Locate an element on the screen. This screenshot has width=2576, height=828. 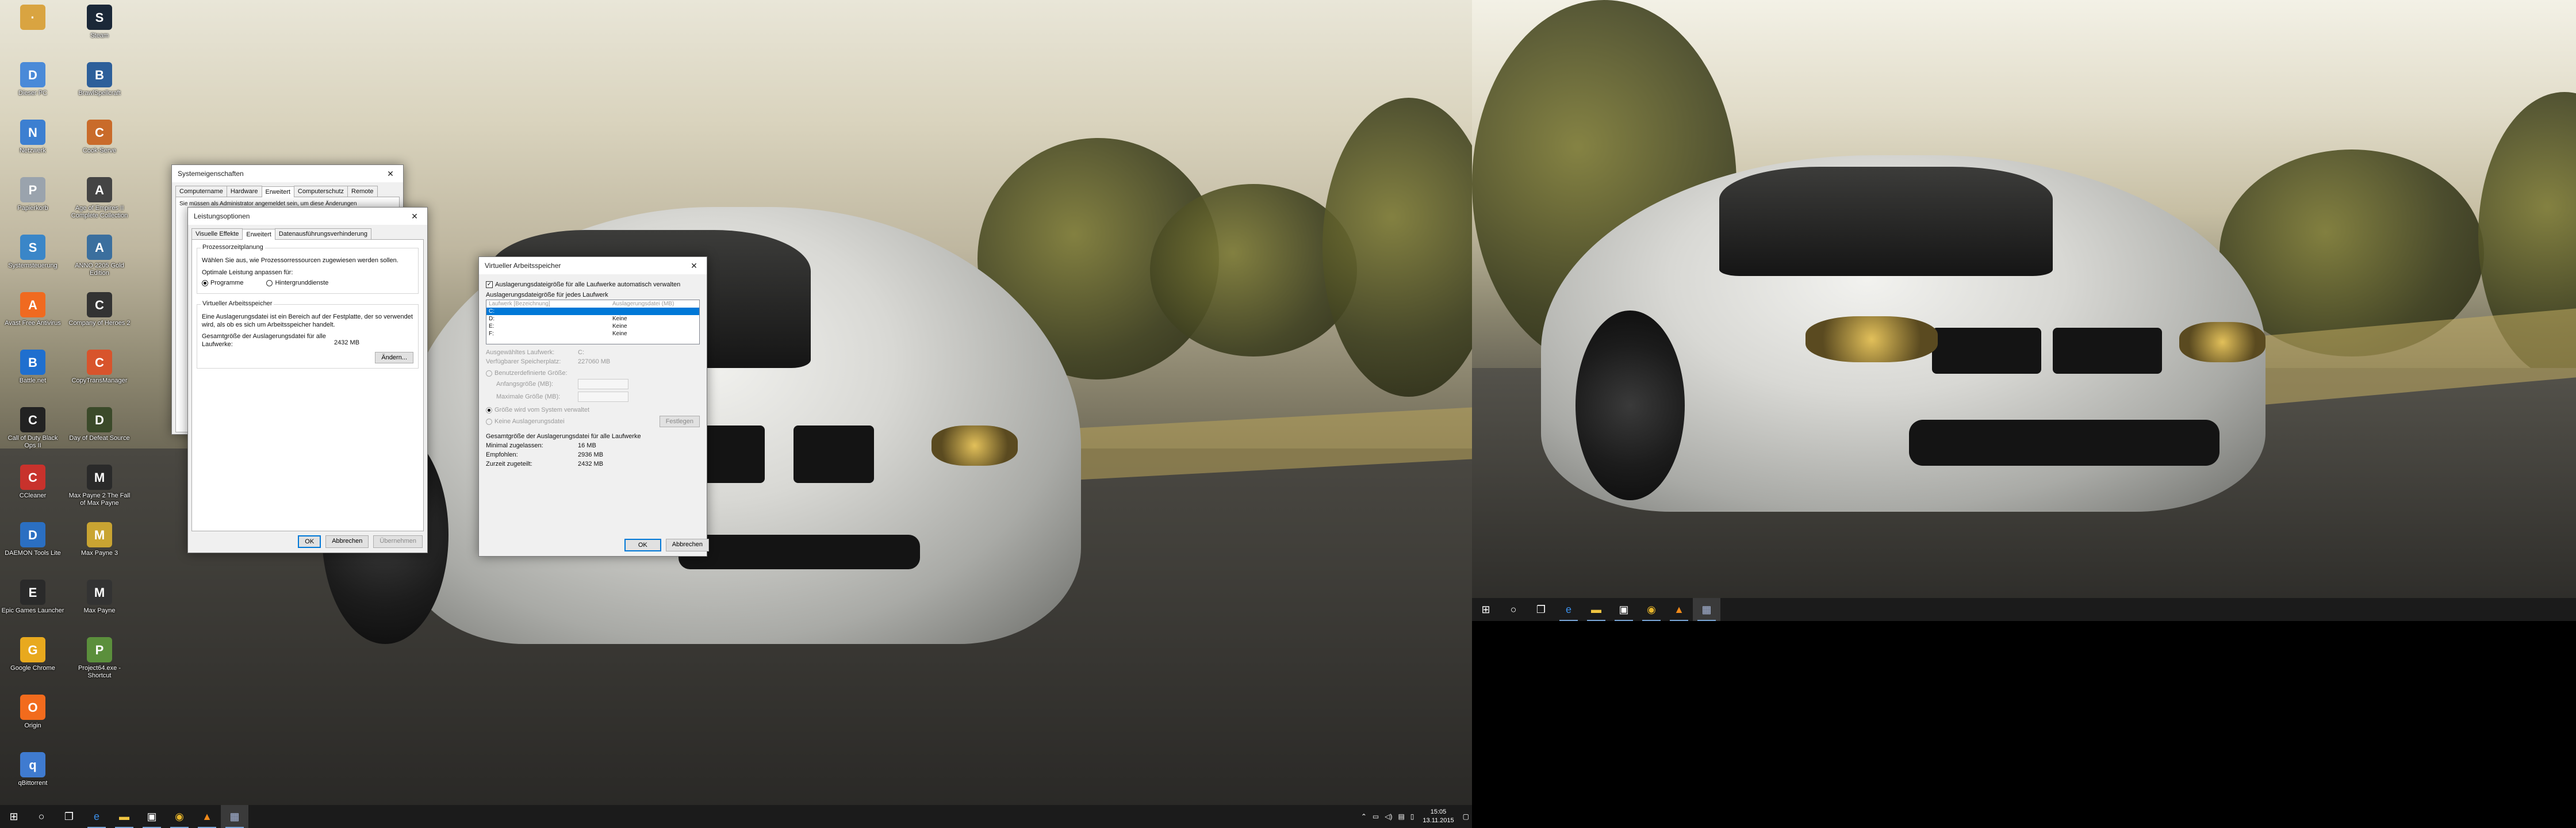
drive-letter: C: is located at coordinates (491, 311).